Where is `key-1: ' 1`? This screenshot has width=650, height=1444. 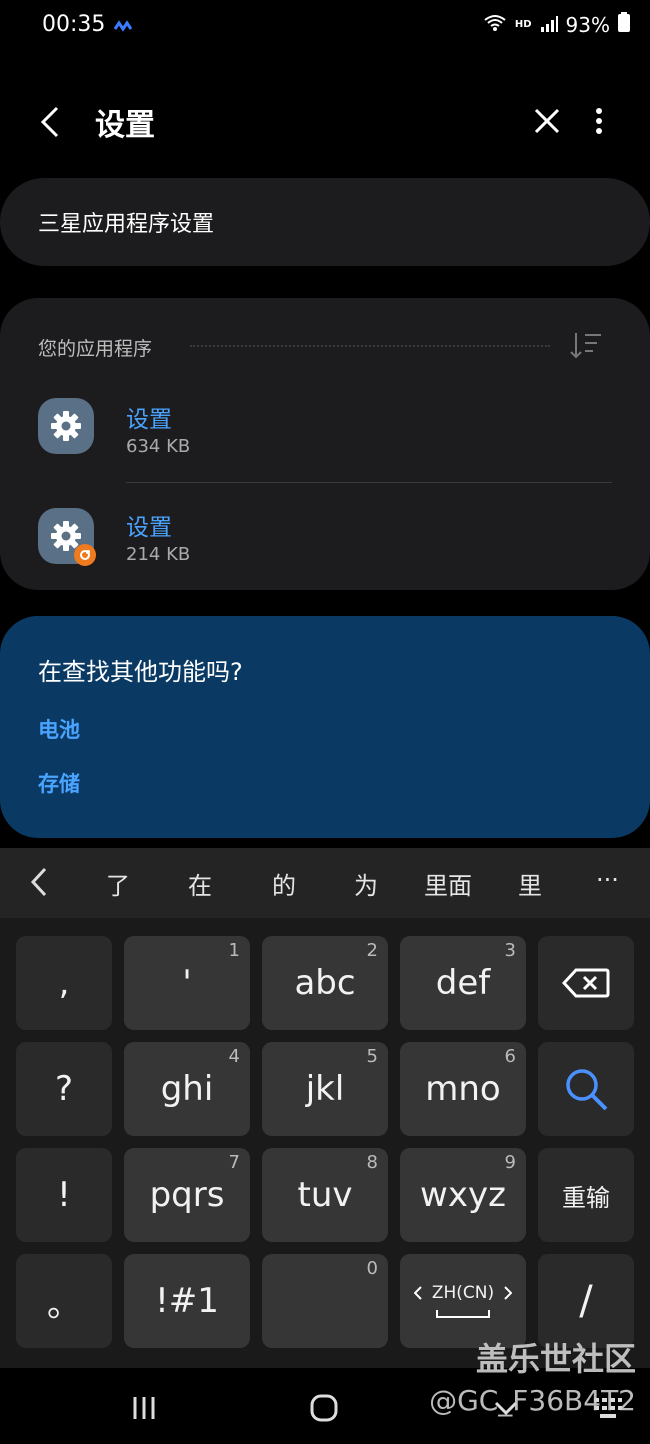 key-1: ' 1 is located at coordinates (187, 983).